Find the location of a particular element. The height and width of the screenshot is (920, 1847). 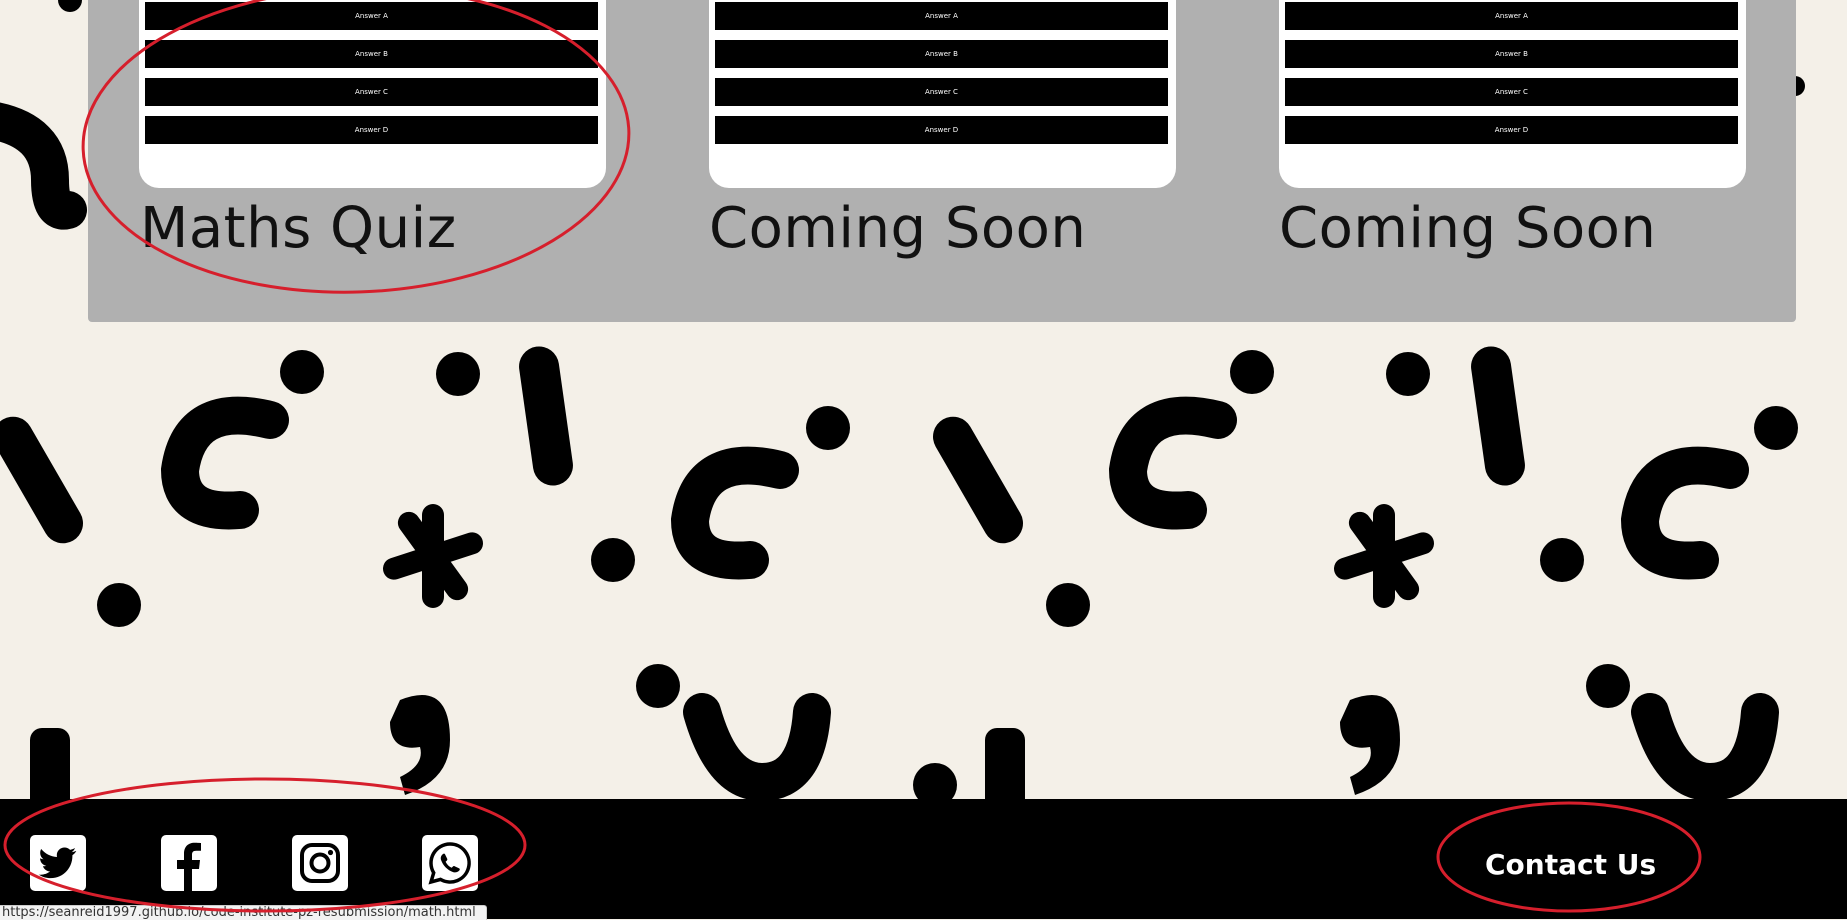

quiz-card-maths: Answer A Answer B Answer C Answer D is located at coordinates (372, 94).